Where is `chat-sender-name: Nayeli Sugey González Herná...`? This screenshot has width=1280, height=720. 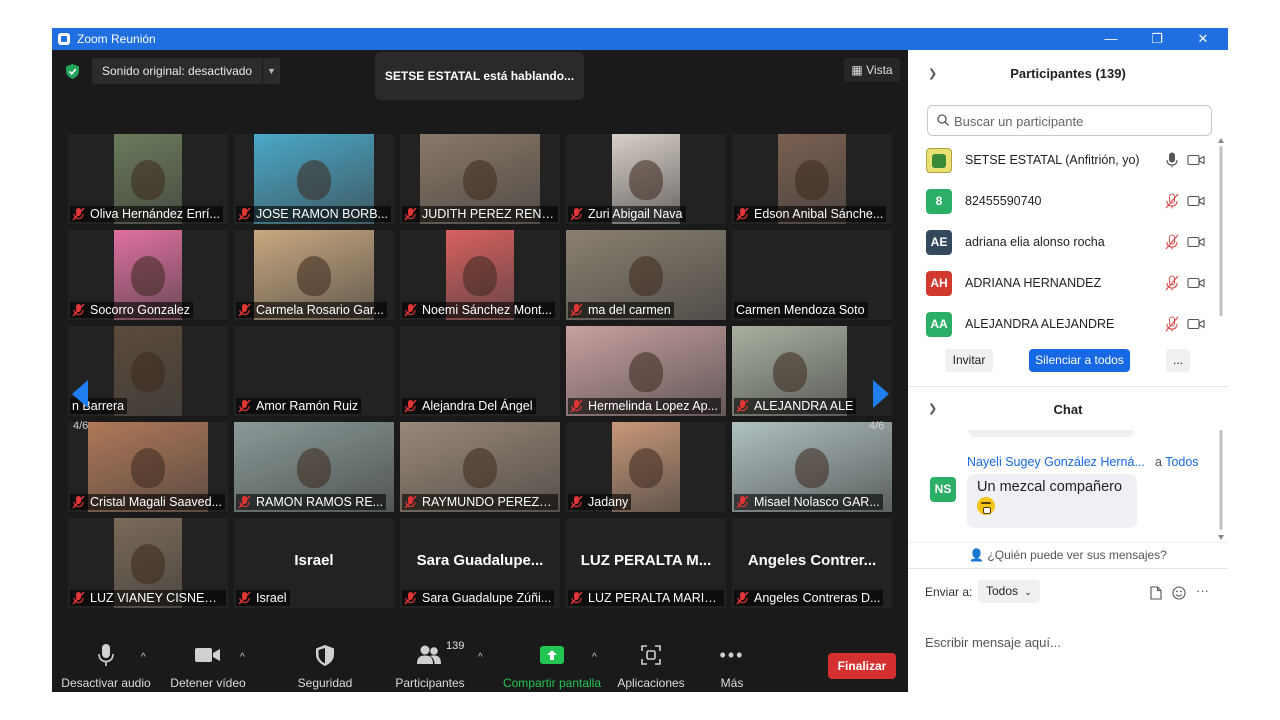
chat-sender-name: Nayeli Sugey González Herná... is located at coordinates (1056, 462).